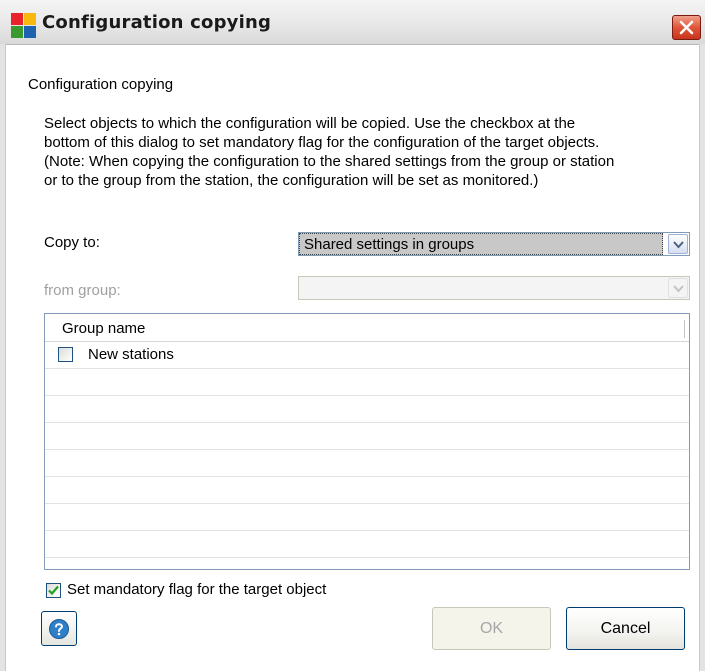 The image size is (705, 671). I want to click on group-name: New stations, so click(131, 354).